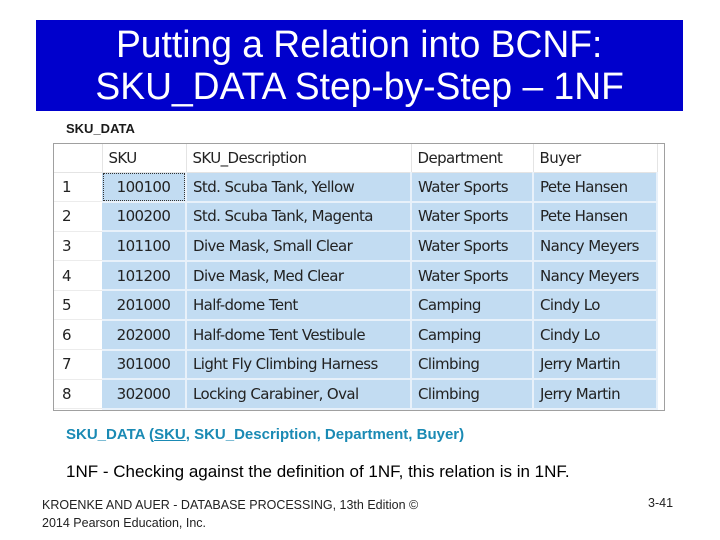  I want to click on description-cell: Light Fly Climbing Harness, so click(299, 365).